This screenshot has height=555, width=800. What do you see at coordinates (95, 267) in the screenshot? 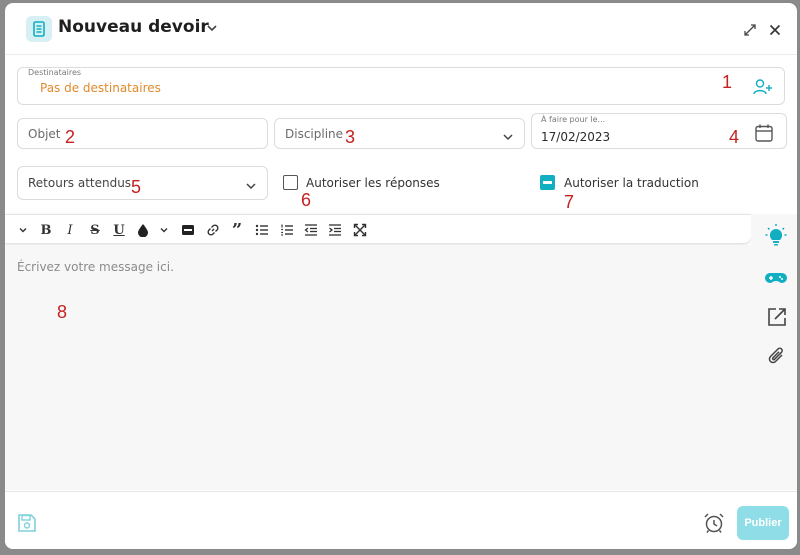
I see `editor-placeholder: Écrivez votre message ici.` at bounding box center [95, 267].